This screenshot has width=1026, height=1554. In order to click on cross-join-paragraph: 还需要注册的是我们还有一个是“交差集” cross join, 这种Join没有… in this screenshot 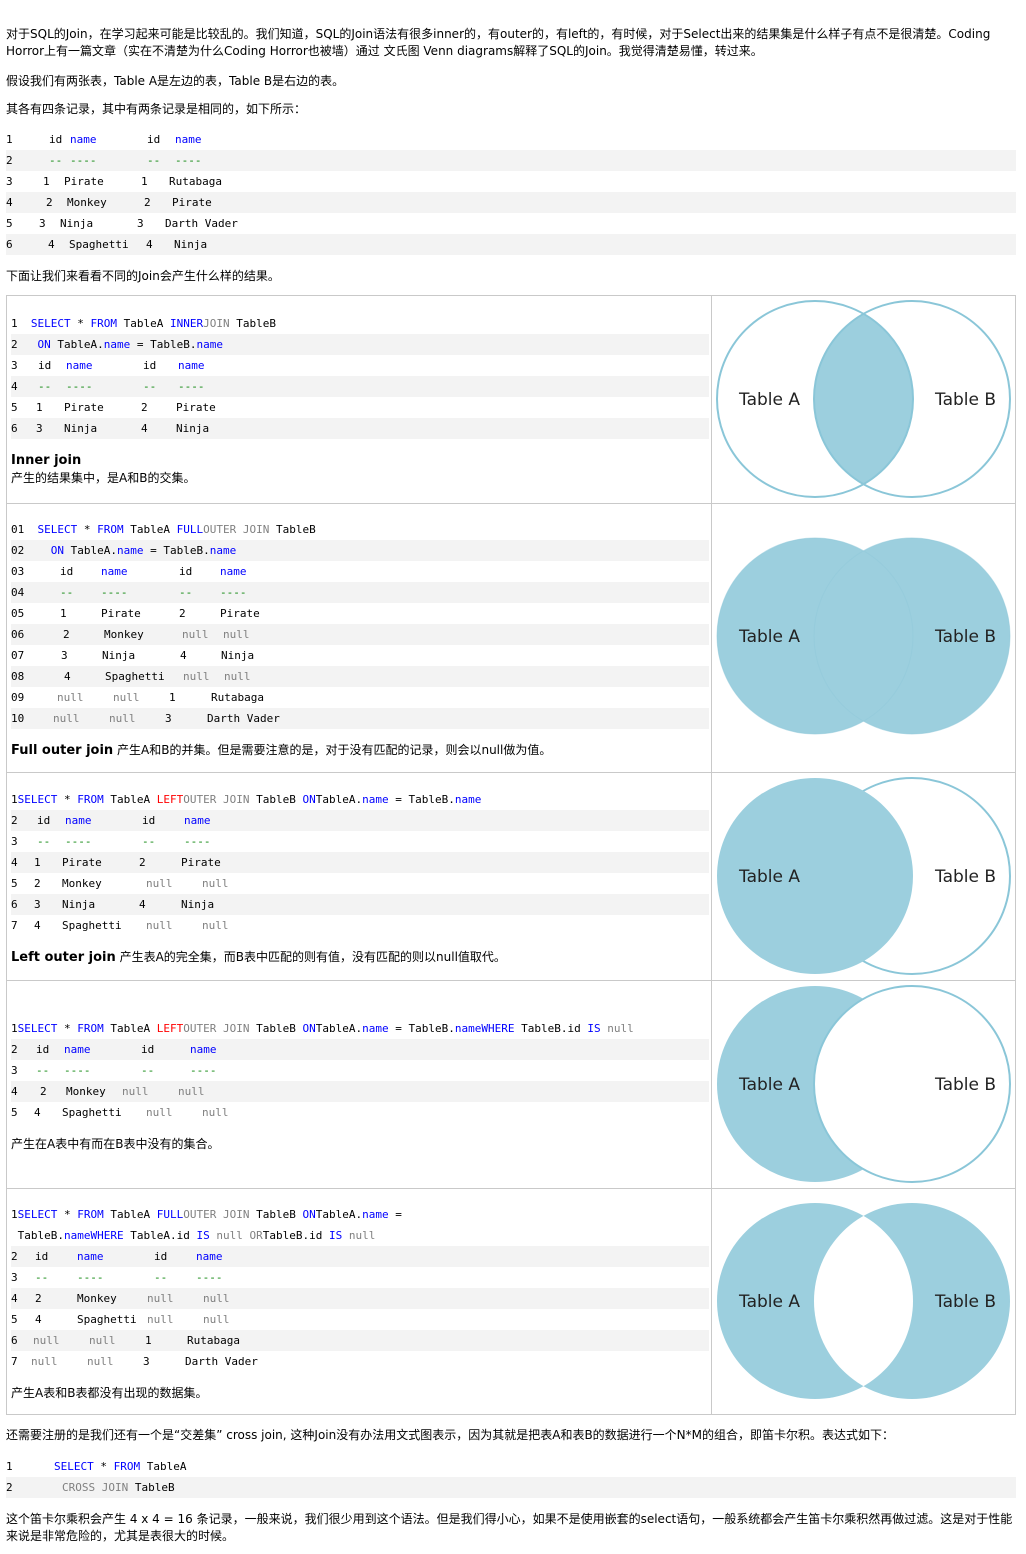, I will do `click(450, 1435)`.